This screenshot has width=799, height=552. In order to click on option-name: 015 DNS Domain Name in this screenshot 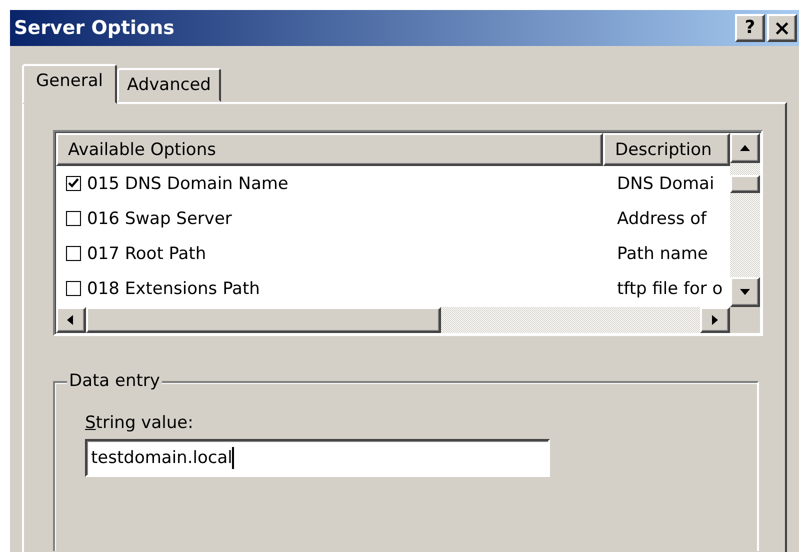, I will do `click(187, 184)`.